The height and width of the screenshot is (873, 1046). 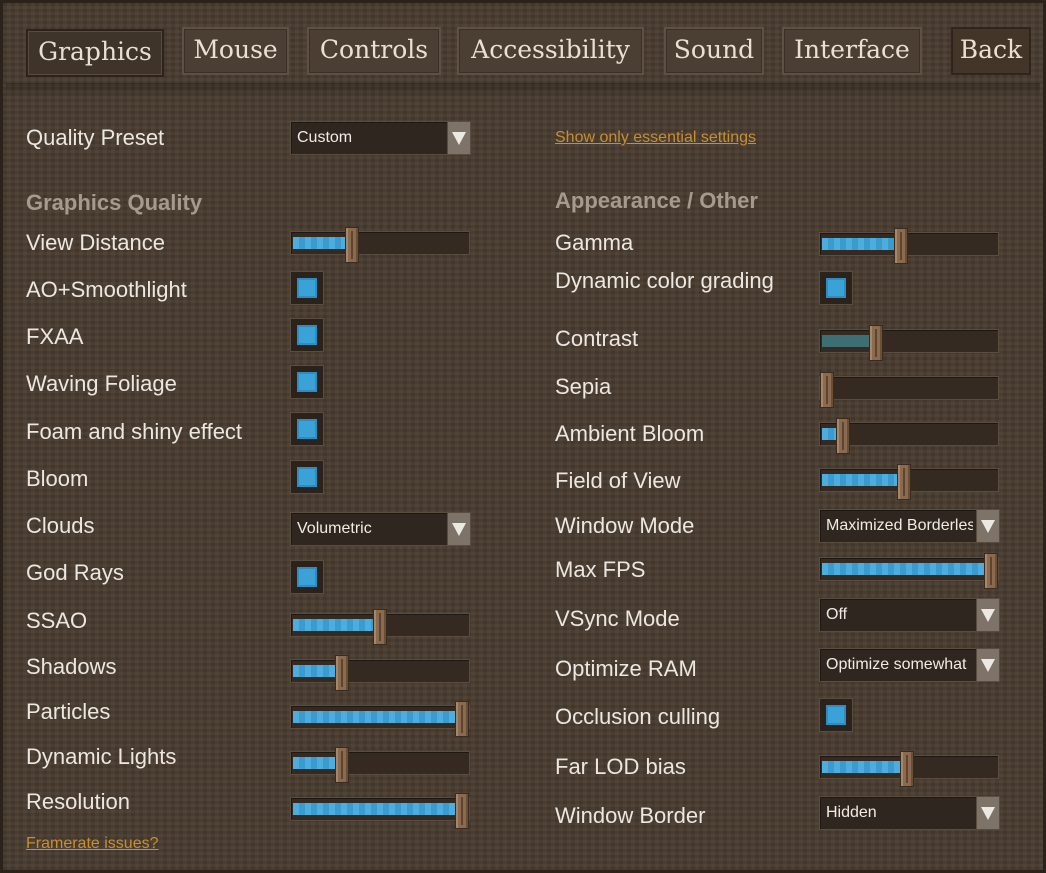 What do you see at coordinates (664, 280) in the screenshot?
I see `dynamic-color-grading-label: Dynamic color grading` at bounding box center [664, 280].